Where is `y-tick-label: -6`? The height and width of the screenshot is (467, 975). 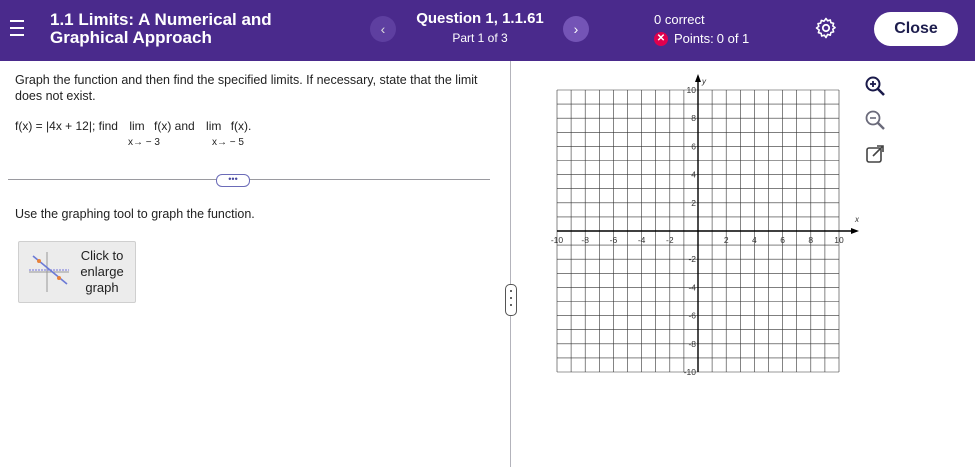
y-tick-label: -6 is located at coordinates (692, 316).